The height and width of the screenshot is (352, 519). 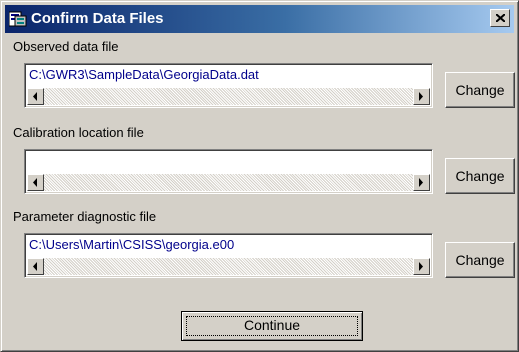 I want to click on calibration-location-file-label: Calibration location file, so click(x=78, y=132).